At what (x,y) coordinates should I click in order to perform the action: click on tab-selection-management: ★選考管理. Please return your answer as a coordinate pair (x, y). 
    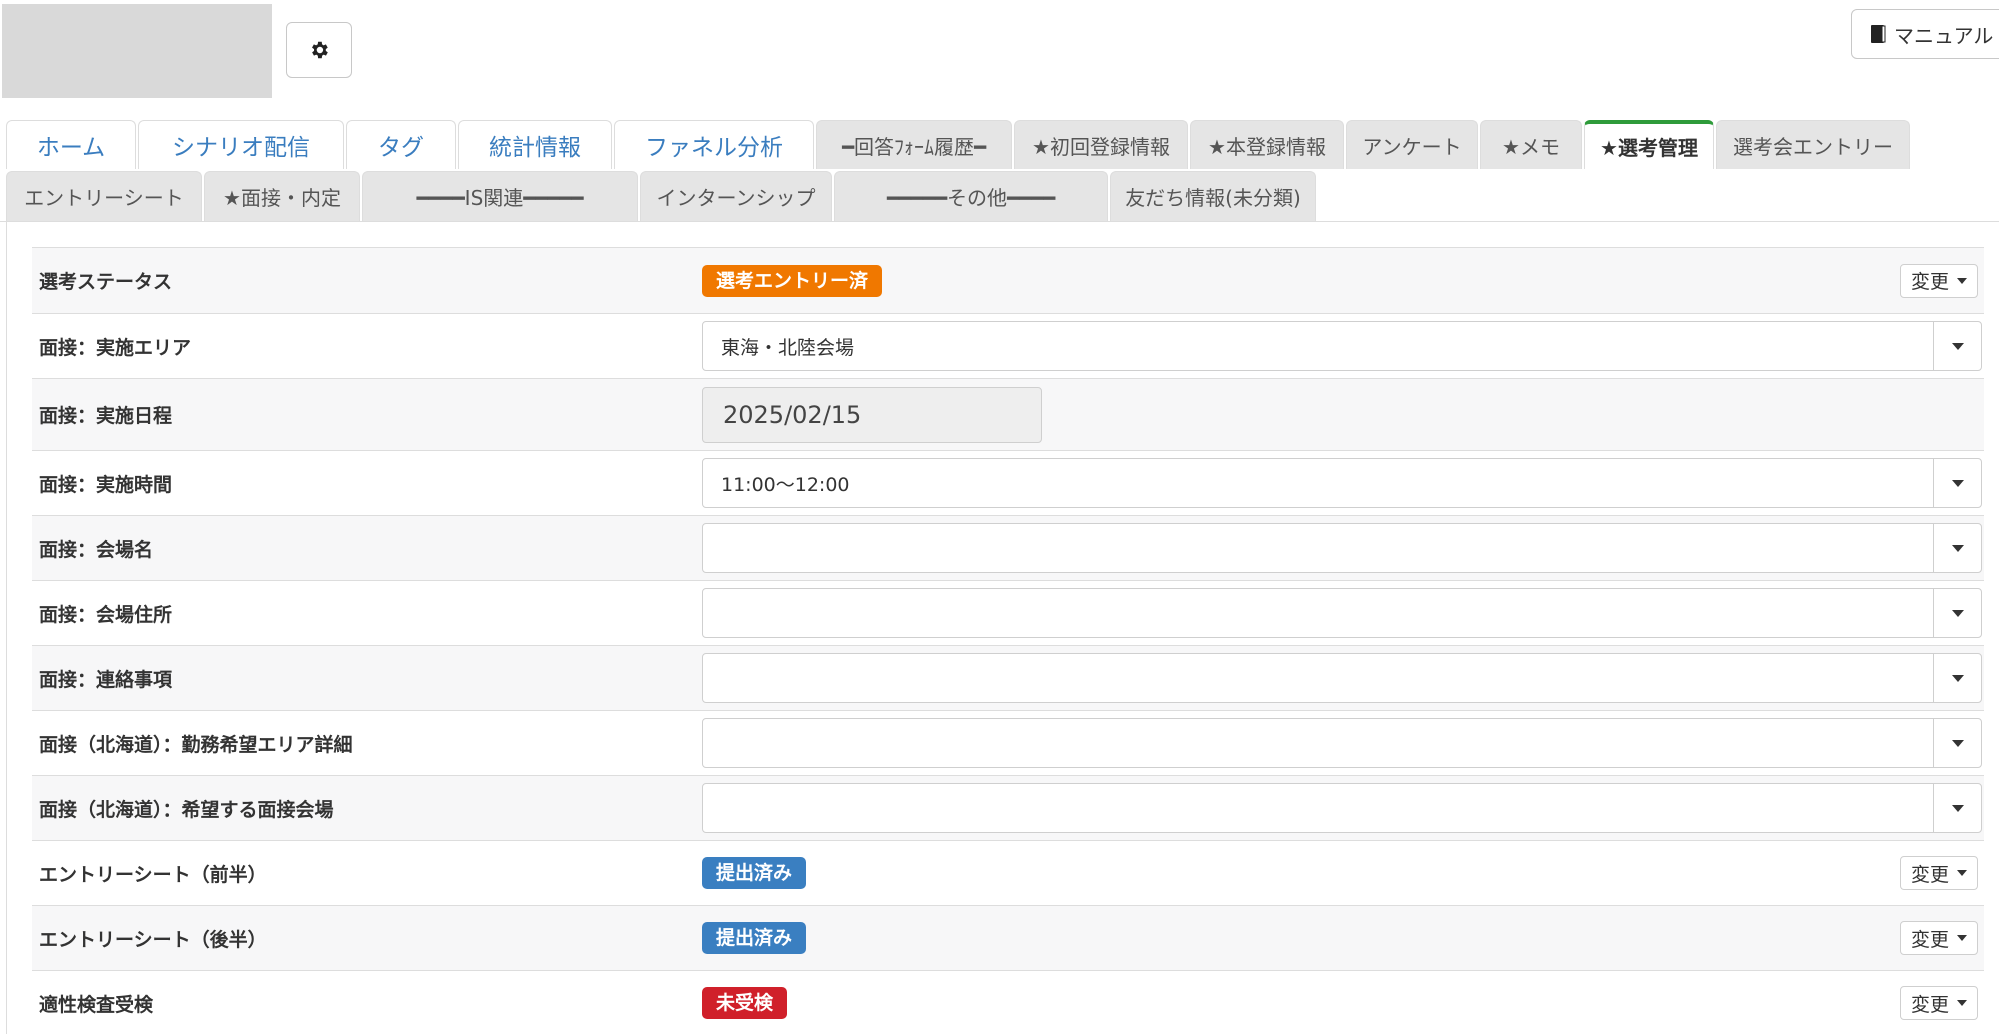
    Looking at the image, I should click on (1649, 144).